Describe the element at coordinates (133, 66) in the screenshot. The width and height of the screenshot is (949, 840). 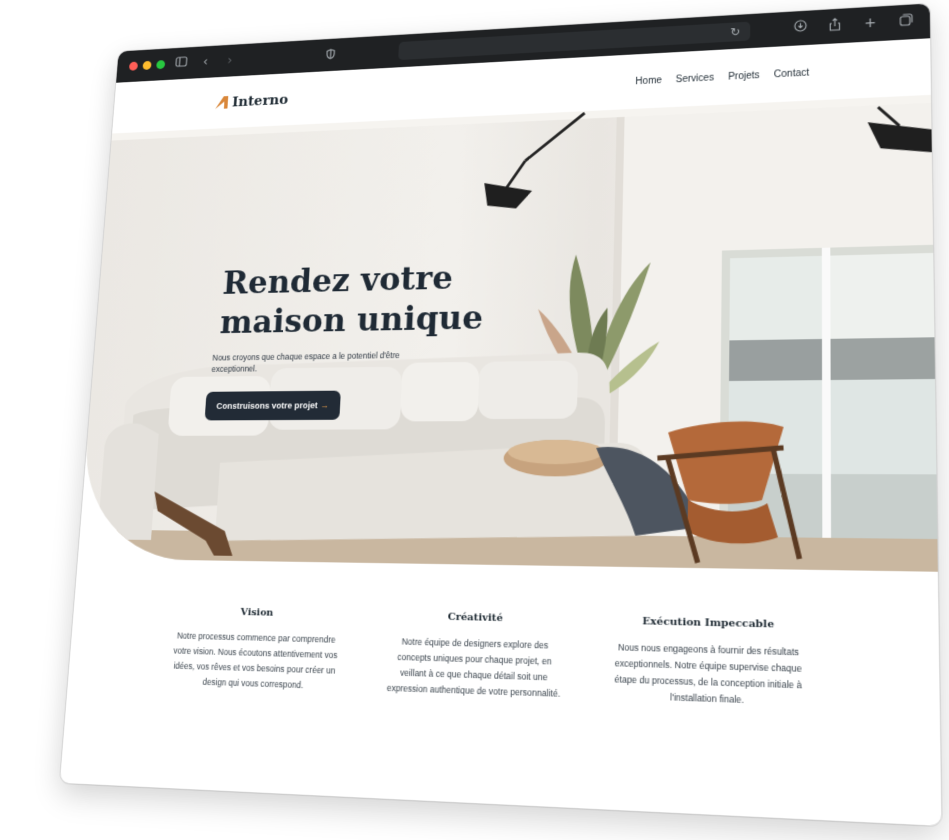
I see `close-window-button` at that location.